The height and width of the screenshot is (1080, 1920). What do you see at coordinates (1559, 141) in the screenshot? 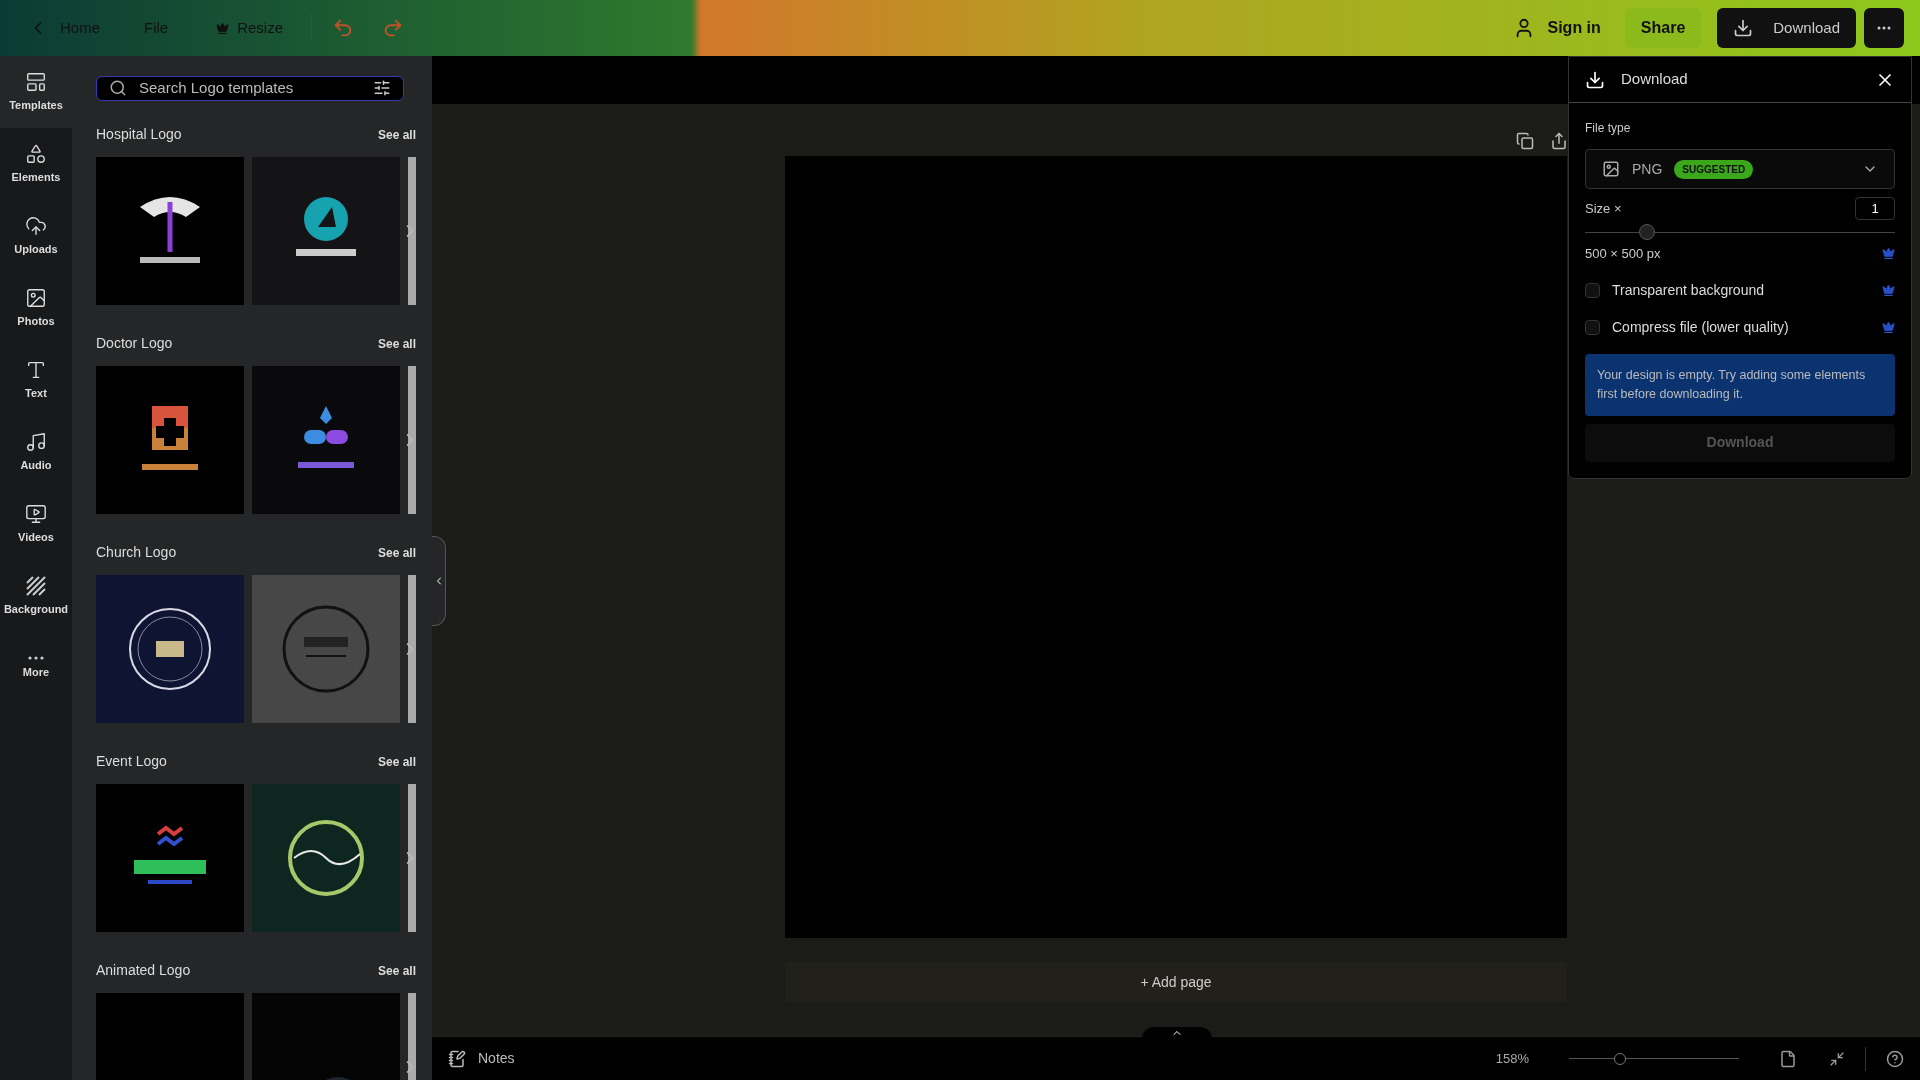
I see `share-icon` at bounding box center [1559, 141].